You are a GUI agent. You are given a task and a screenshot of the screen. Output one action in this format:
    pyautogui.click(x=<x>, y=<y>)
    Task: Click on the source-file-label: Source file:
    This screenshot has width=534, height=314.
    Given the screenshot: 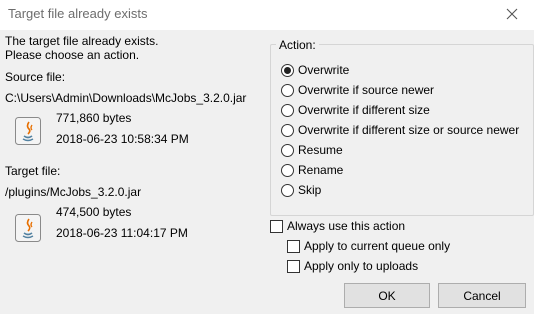 What is the action you would take?
    pyautogui.click(x=35, y=77)
    